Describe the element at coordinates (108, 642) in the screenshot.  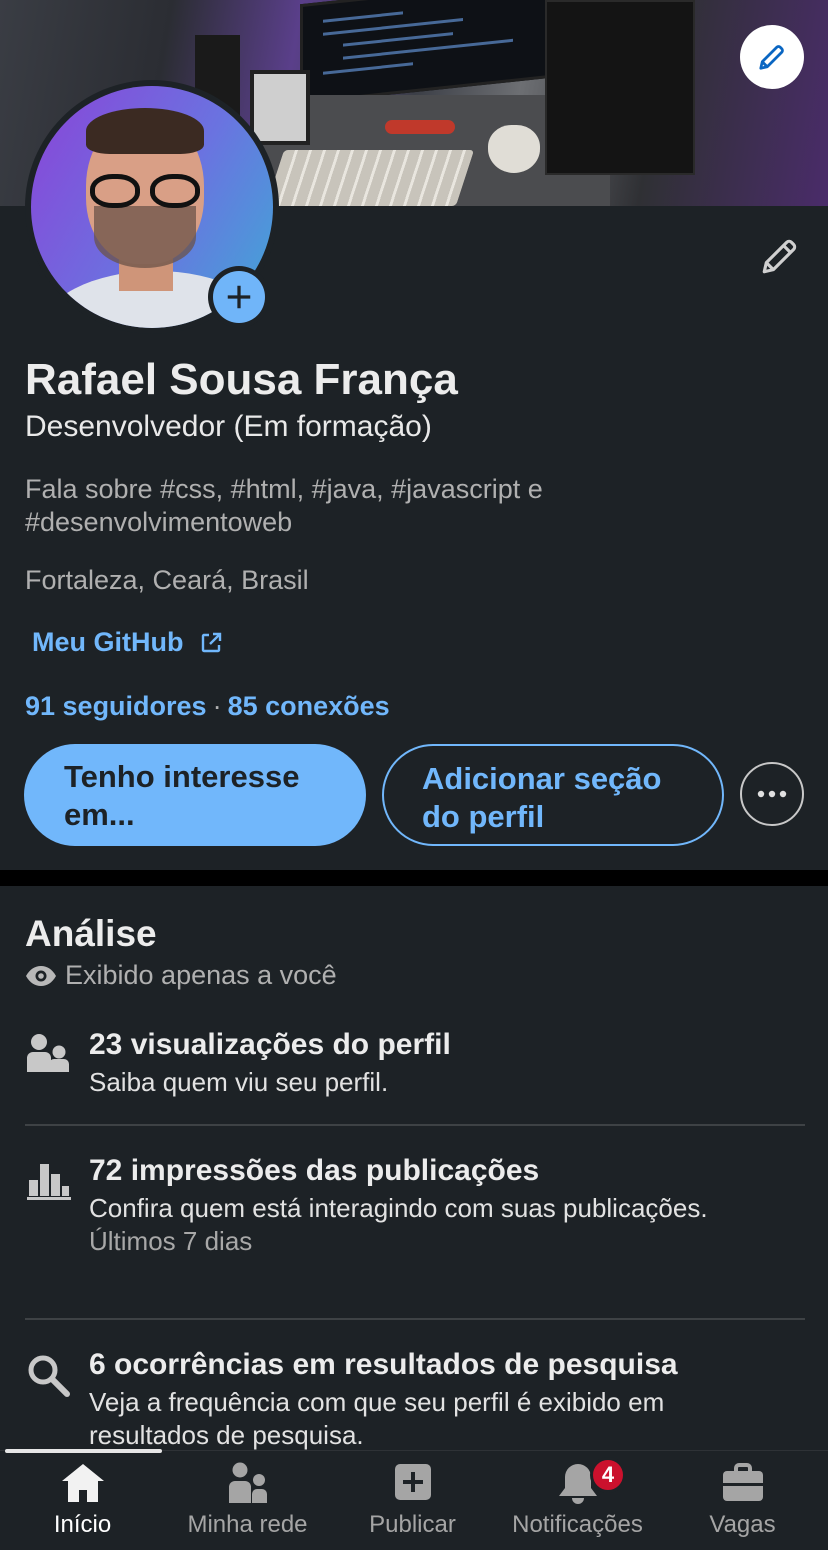
I see `github-link-label: Meu GitHub` at that location.